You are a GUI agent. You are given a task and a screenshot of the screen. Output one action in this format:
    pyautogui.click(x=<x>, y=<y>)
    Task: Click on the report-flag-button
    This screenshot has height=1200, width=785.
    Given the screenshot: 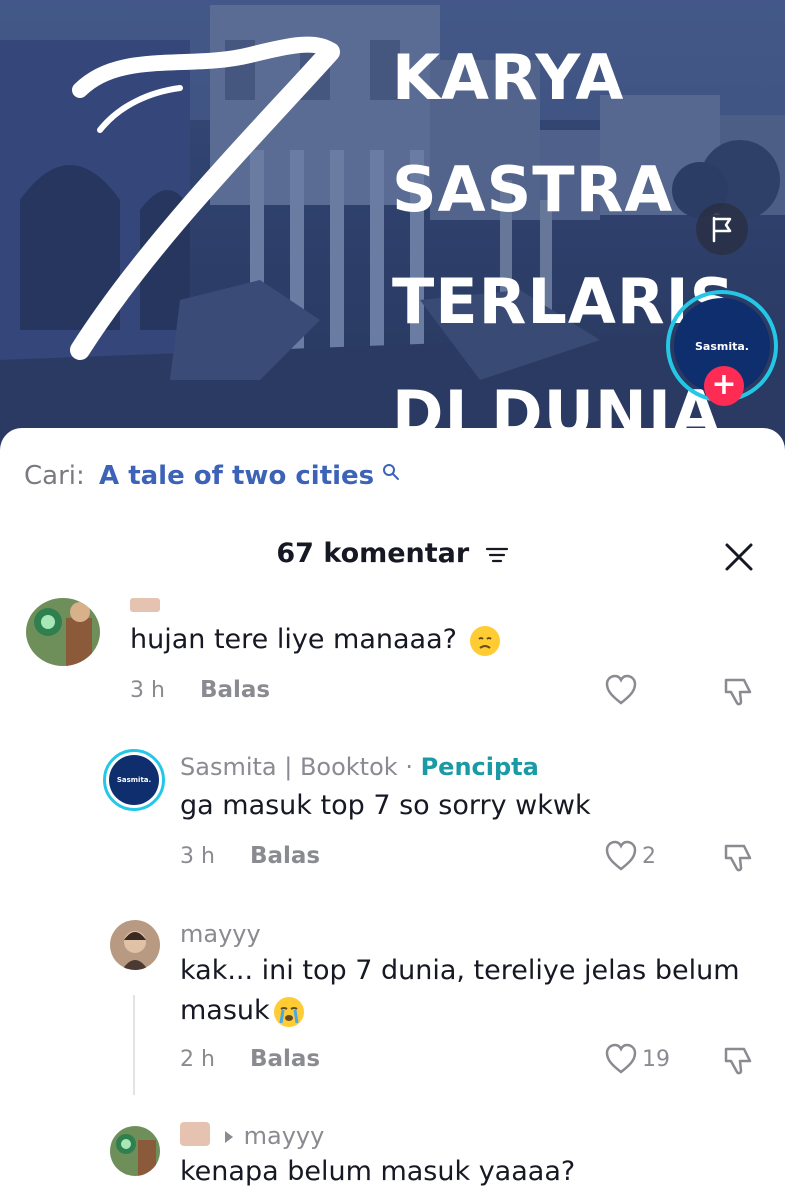 What is the action you would take?
    pyautogui.click(x=722, y=229)
    